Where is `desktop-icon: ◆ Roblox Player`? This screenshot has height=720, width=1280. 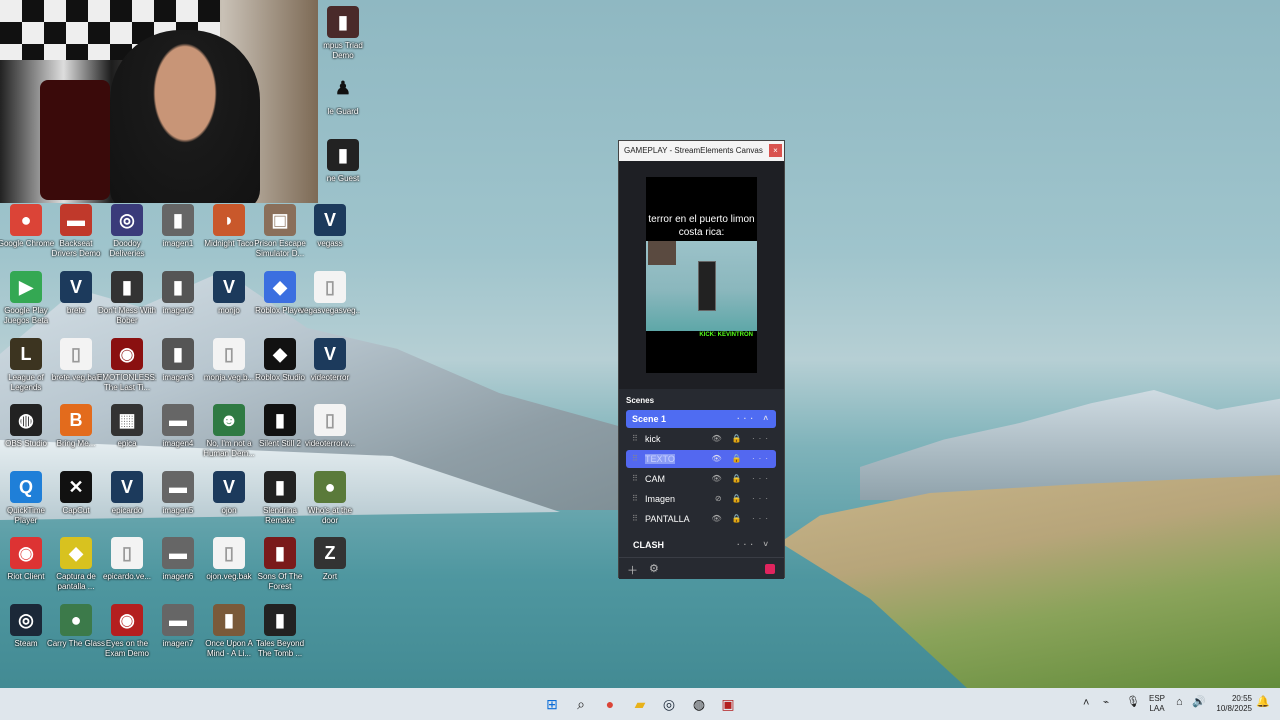 desktop-icon: ◆ Roblox Player is located at coordinates (280, 293).